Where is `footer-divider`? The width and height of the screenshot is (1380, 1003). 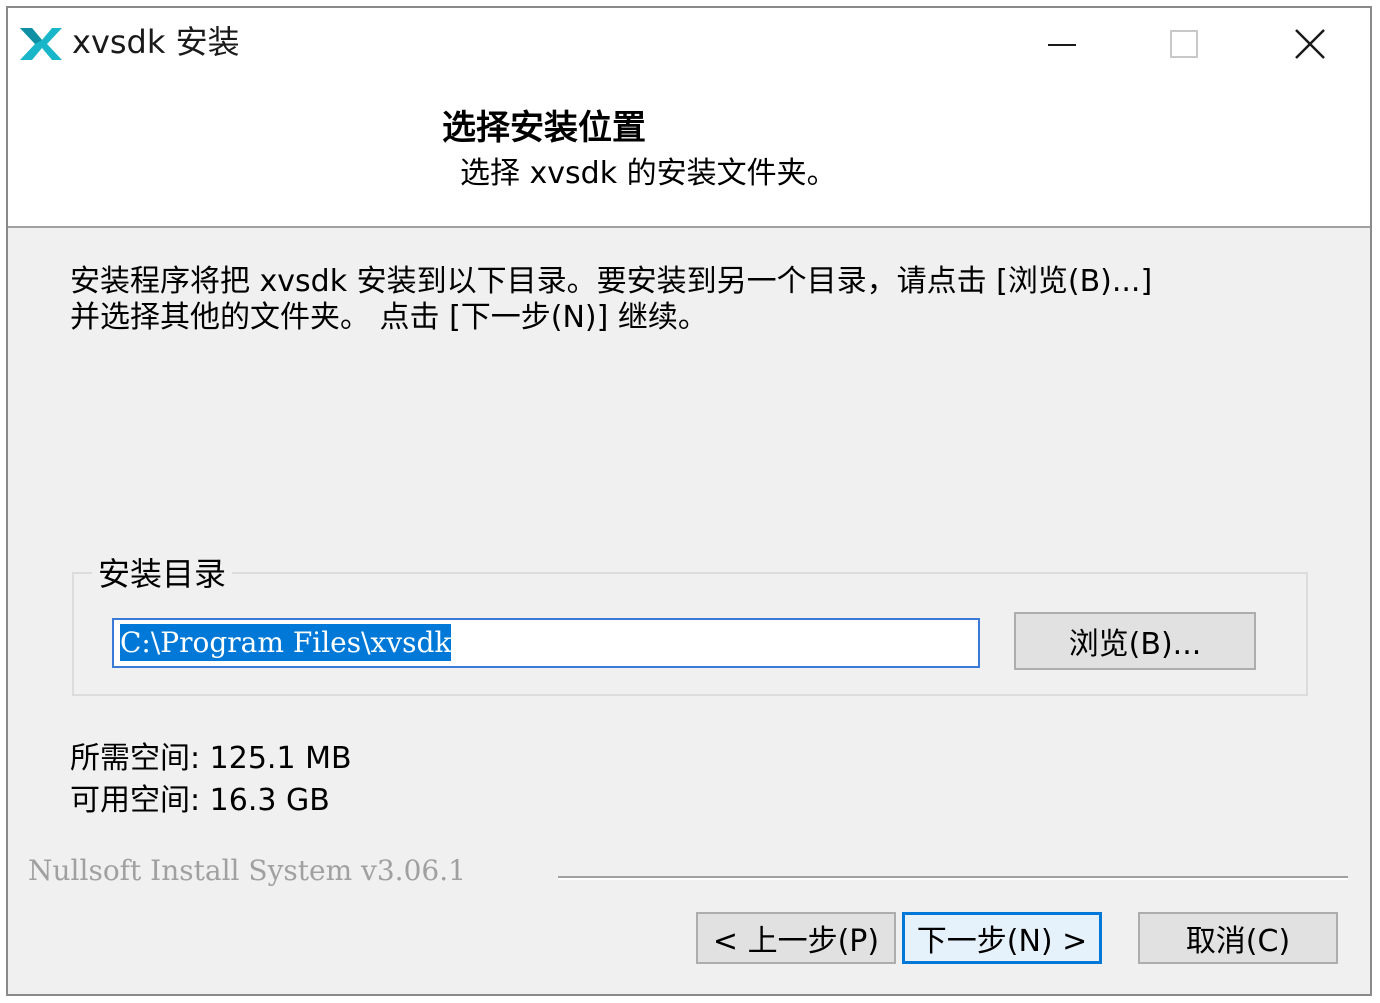
footer-divider is located at coordinates (953, 878).